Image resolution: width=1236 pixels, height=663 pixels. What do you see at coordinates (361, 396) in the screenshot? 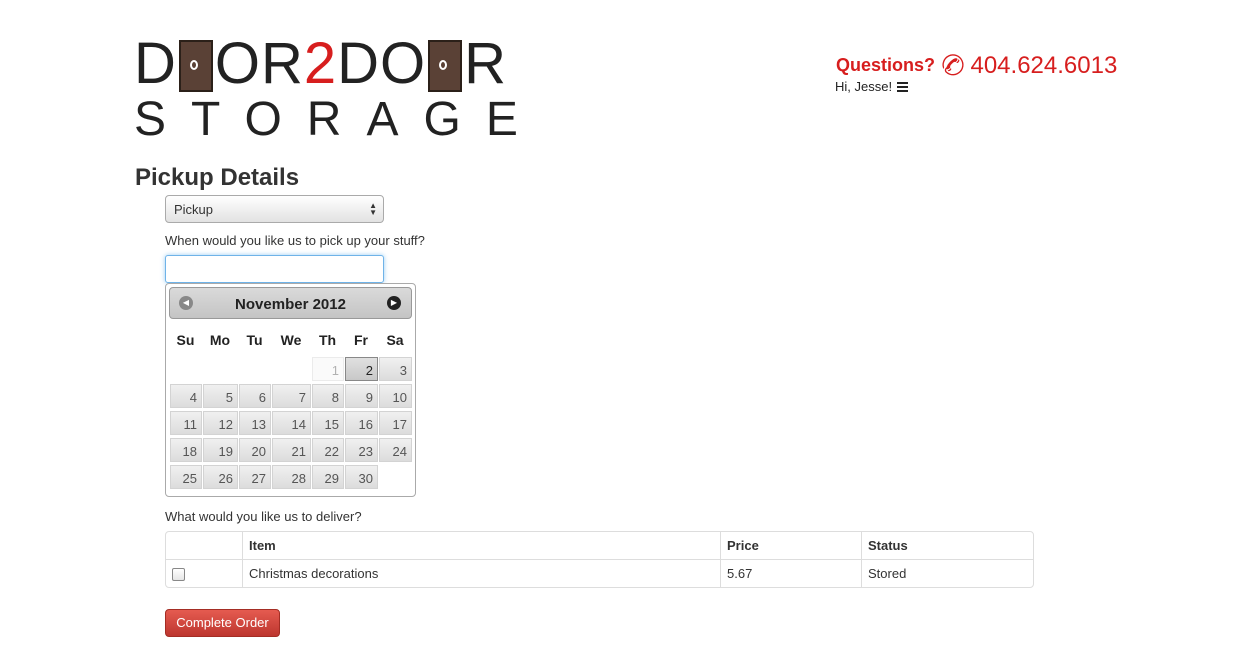
I see `calendar-day: 9` at bounding box center [361, 396].